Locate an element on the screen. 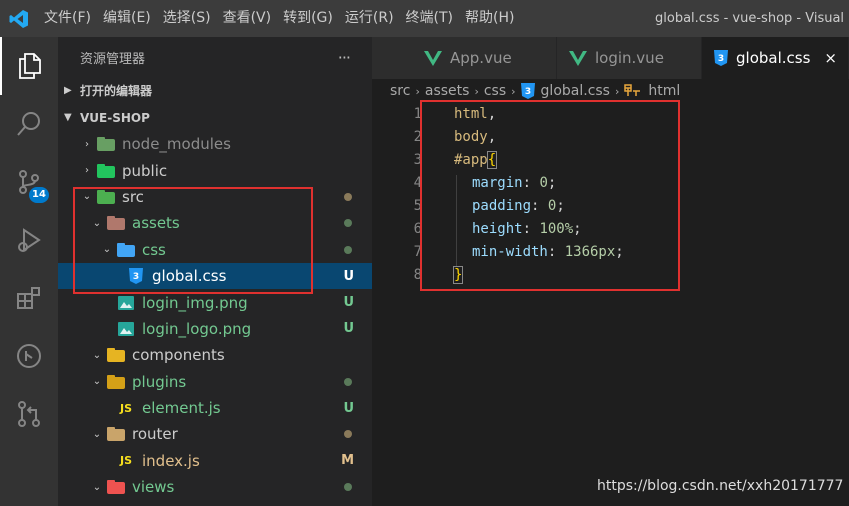  source-control-icon: 14 is located at coordinates (29, 182).